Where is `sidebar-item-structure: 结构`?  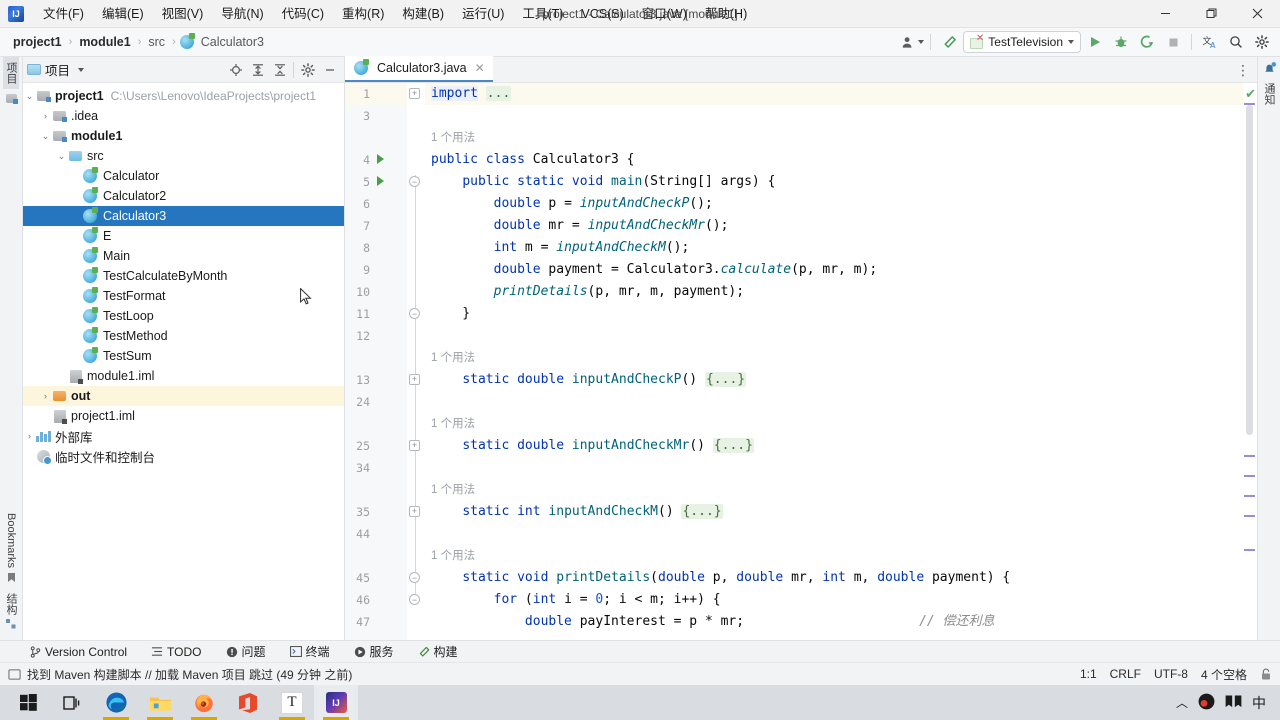
sidebar-item-structure: 结构 is located at coordinates (11, 611).